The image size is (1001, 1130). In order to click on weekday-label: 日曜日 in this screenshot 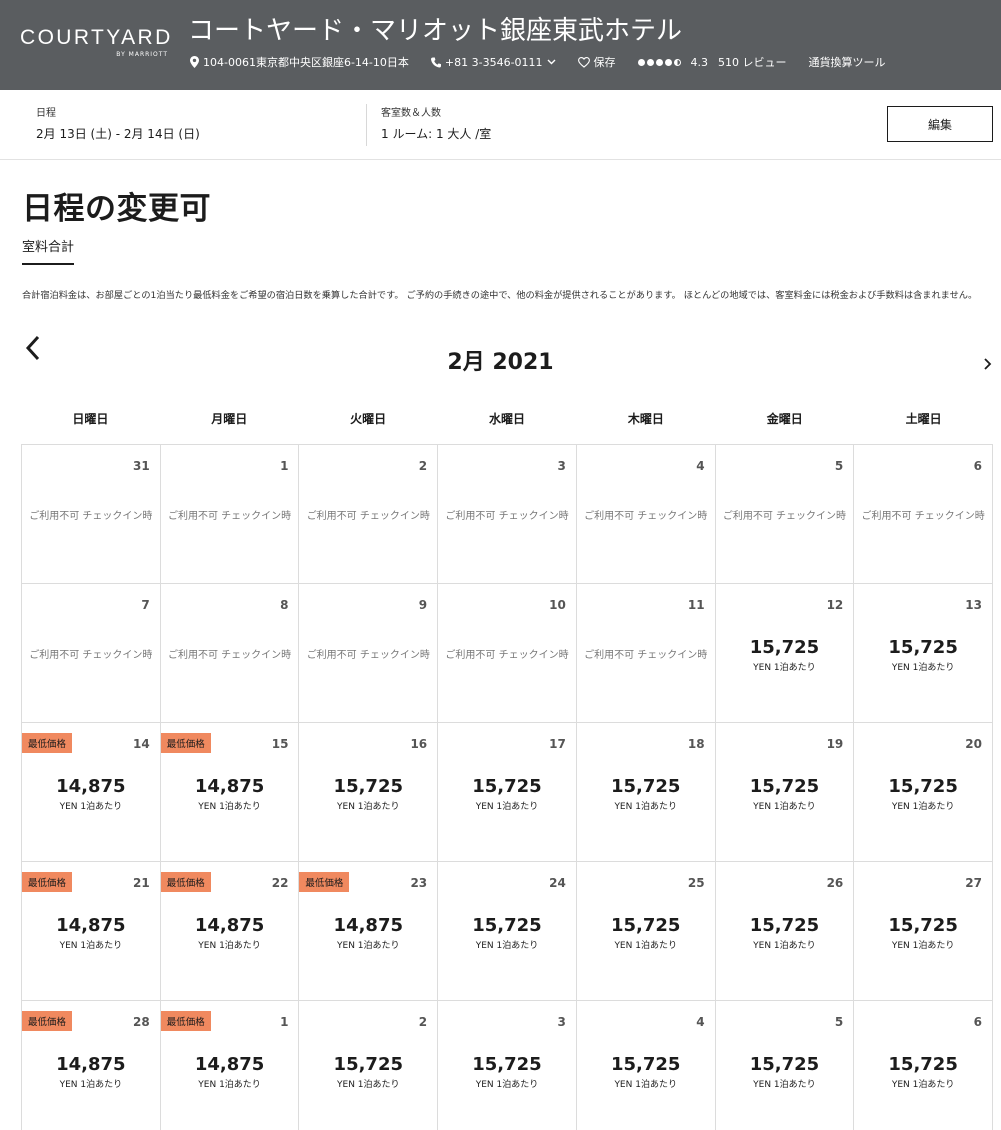, I will do `click(90, 419)`.